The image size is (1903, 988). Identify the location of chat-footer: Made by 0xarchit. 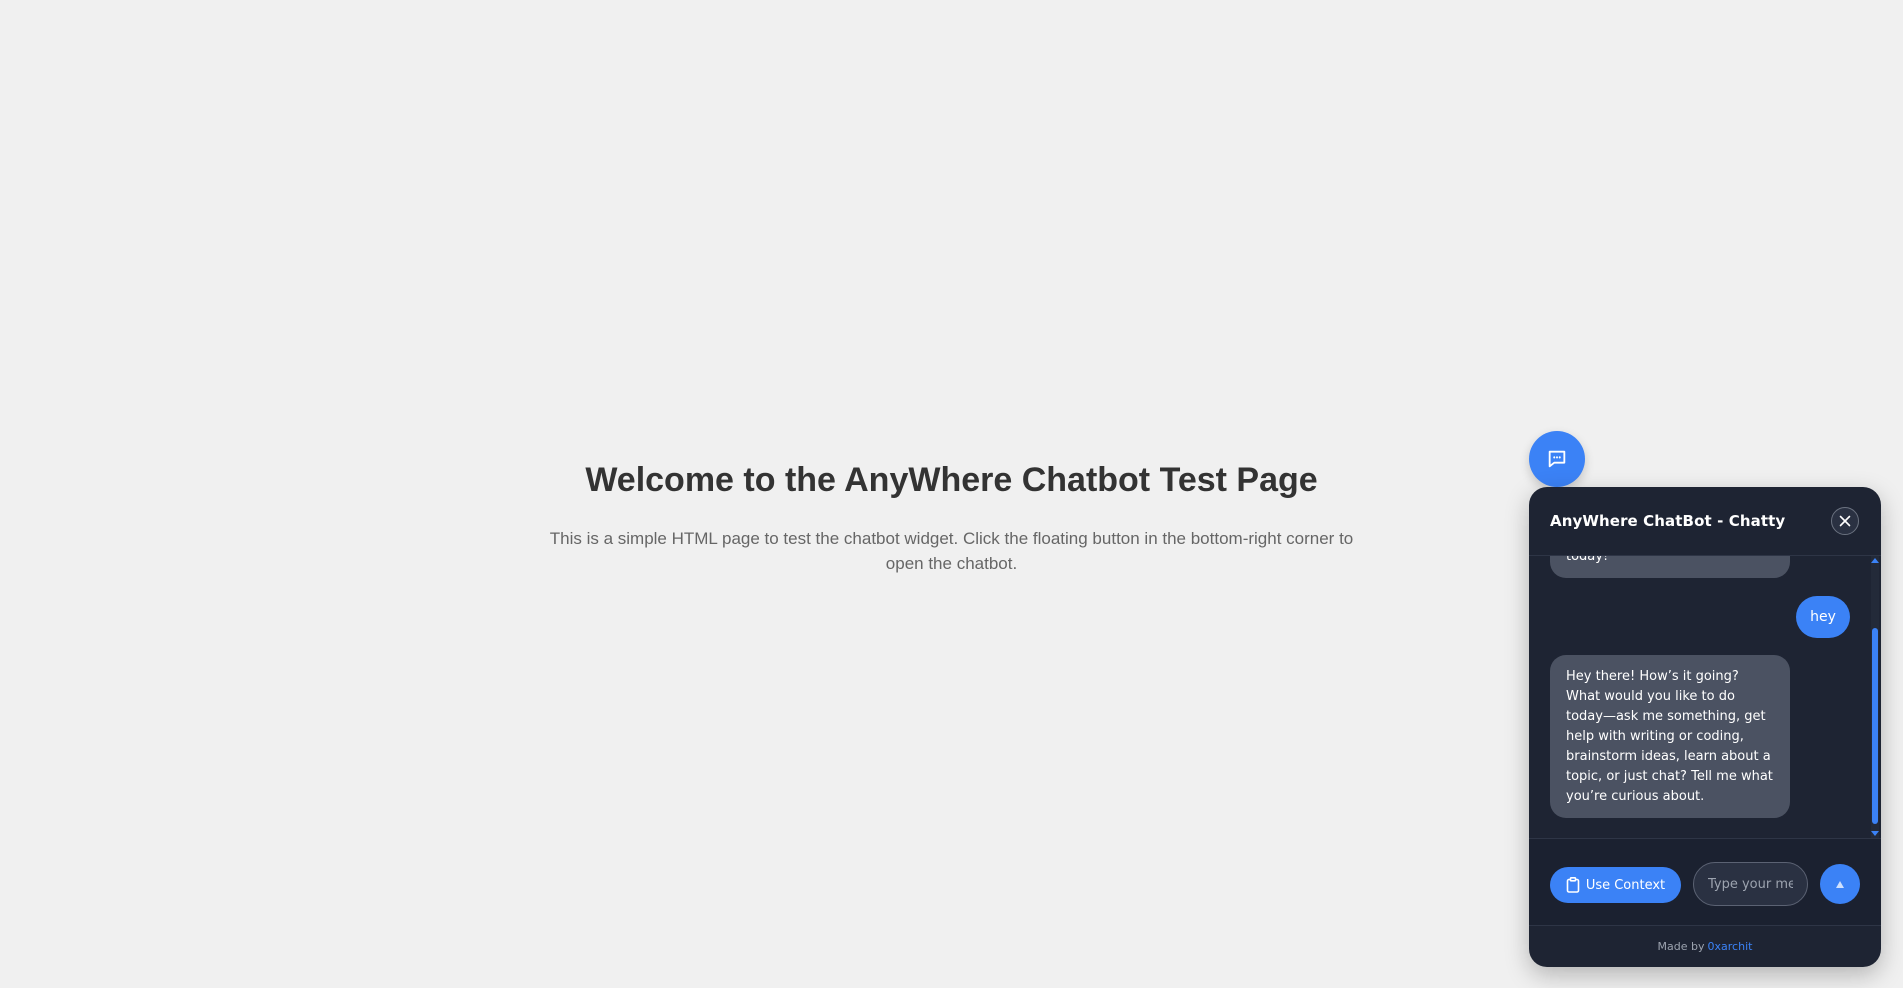
(1705, 946).